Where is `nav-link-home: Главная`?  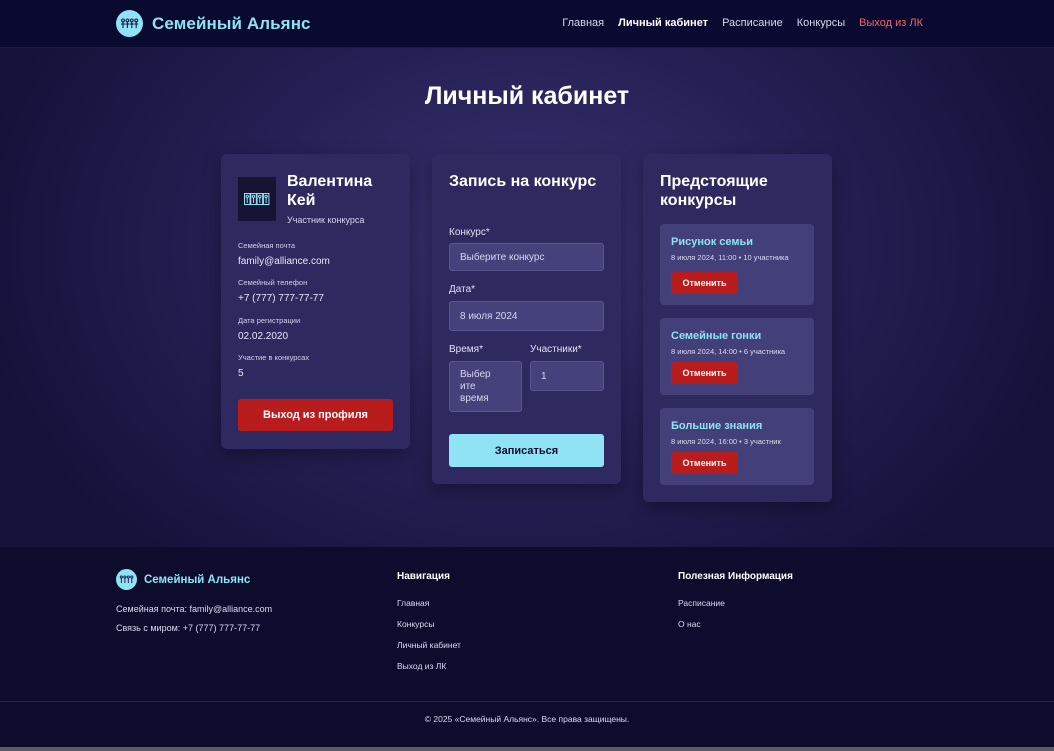 nav-link-home: Главная is located at coordinates (583, 23).